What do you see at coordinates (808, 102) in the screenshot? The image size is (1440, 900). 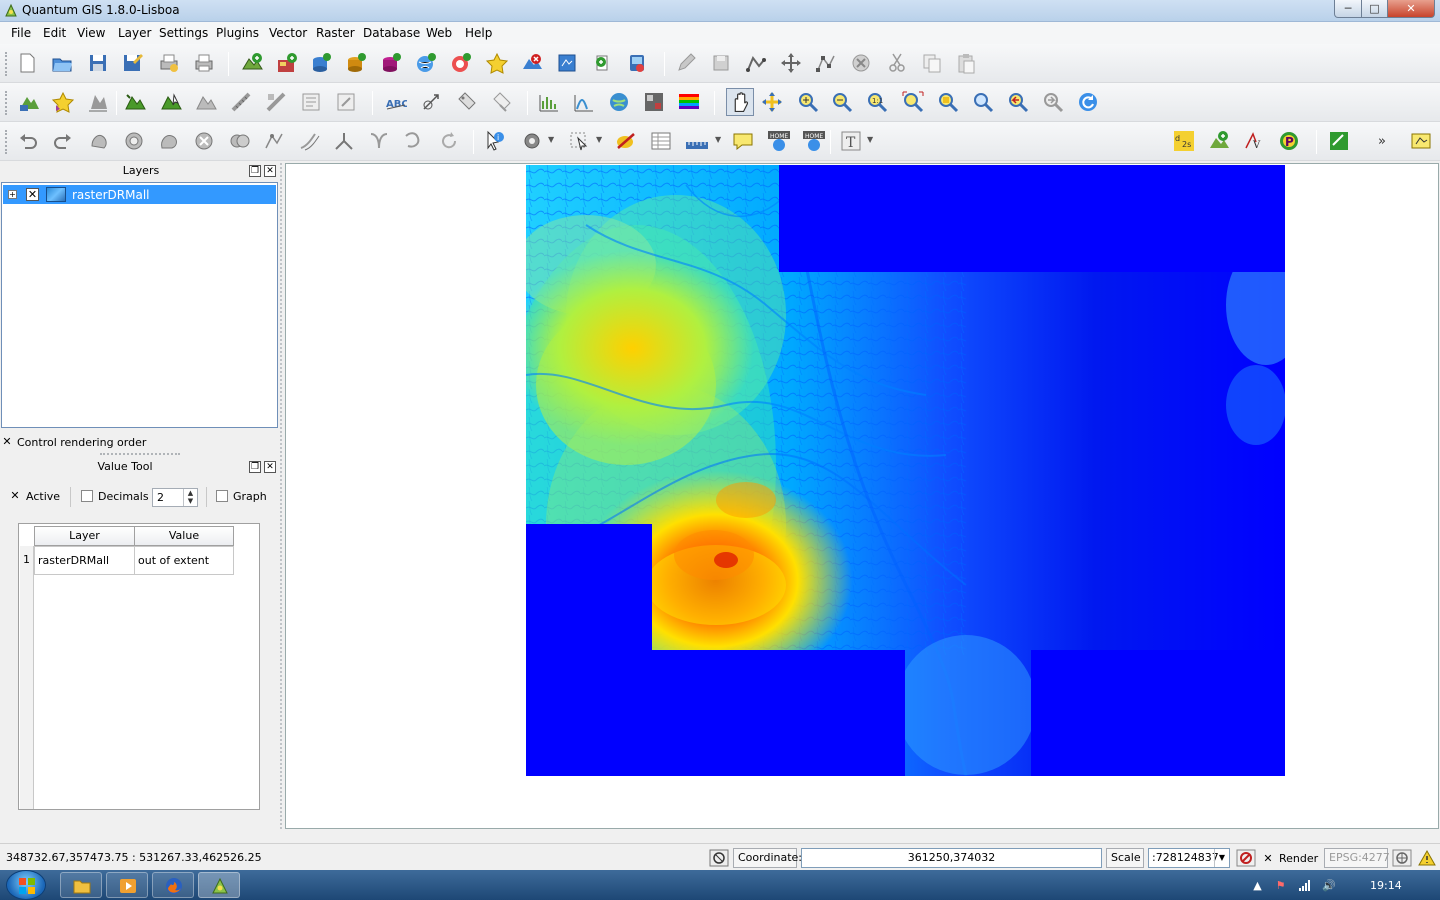 I see `zoom-in-icon` at bounding box center [808, 102].